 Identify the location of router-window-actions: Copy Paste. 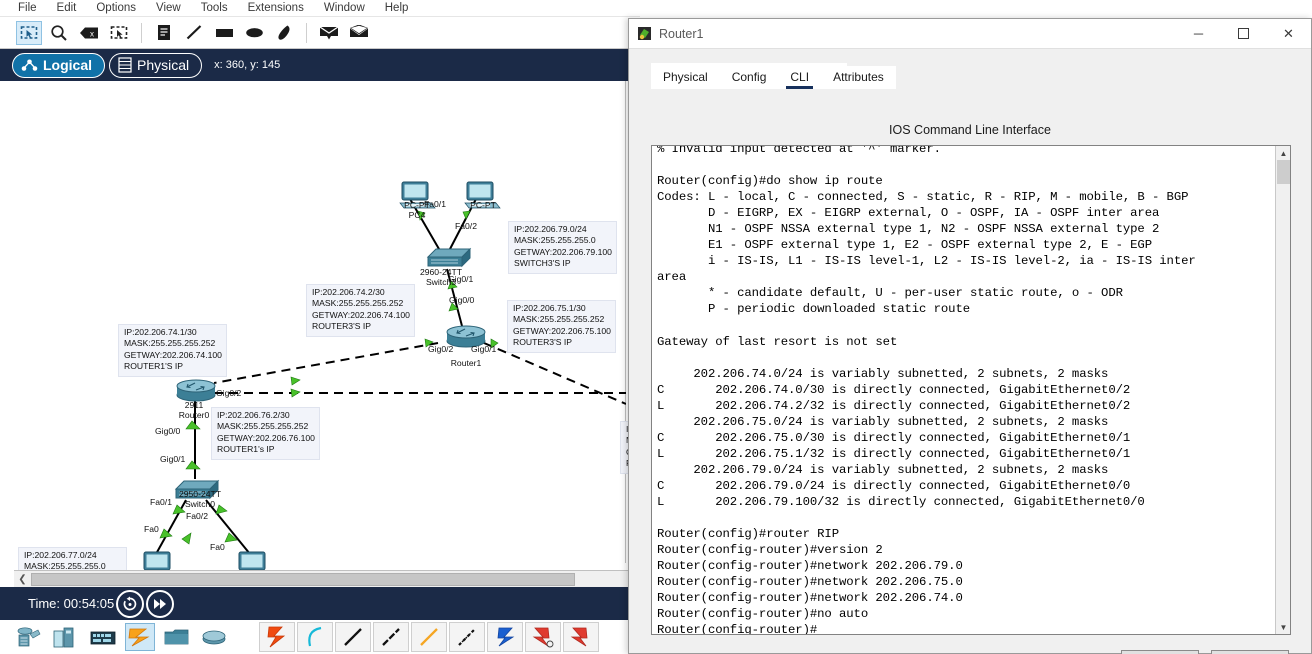
(1205, 652).